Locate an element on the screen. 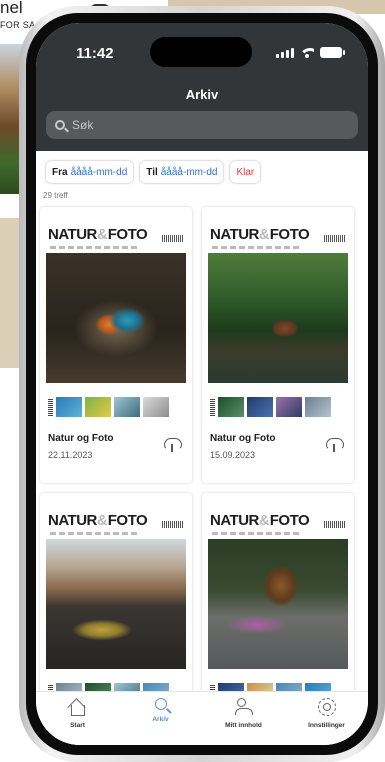  search-bar is located at coordinates (202, 125).